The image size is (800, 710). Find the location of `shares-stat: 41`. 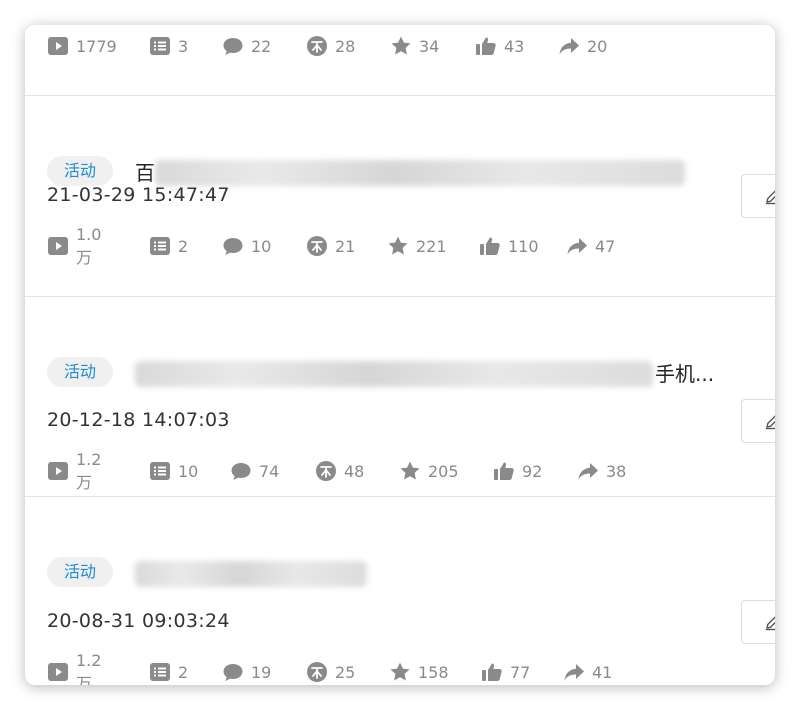

shares-stat: 41 is located at coordinates (587, 672).